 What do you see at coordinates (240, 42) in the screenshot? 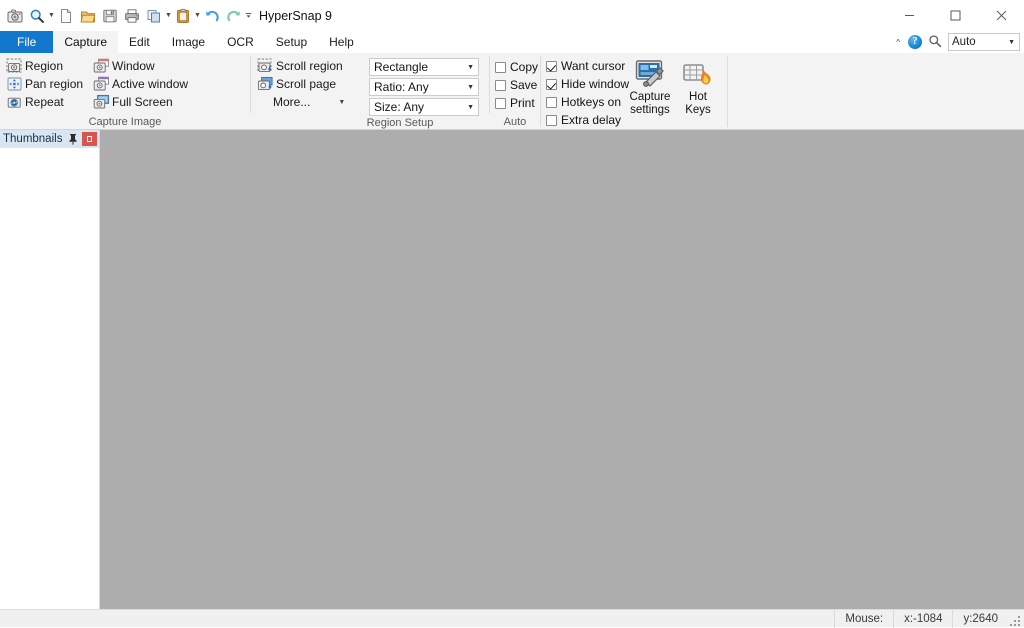
I see `tab-ocr: OCR` at bounding box center [240, 42].